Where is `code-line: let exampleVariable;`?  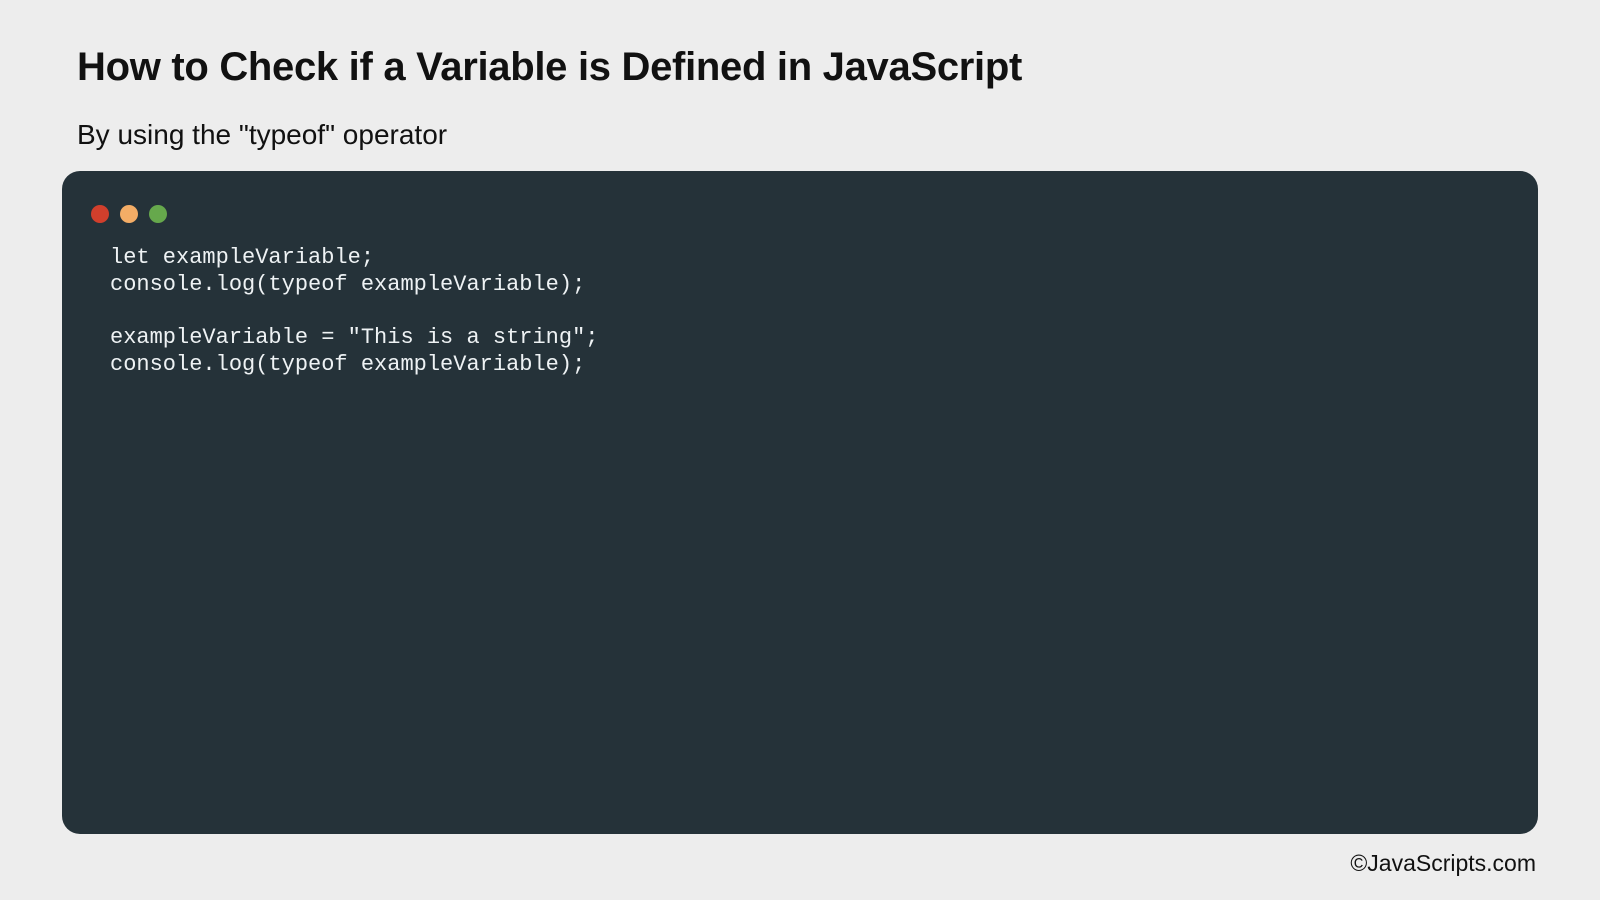
code-line: let exampleVariable; is located at coordinates (242, 257).